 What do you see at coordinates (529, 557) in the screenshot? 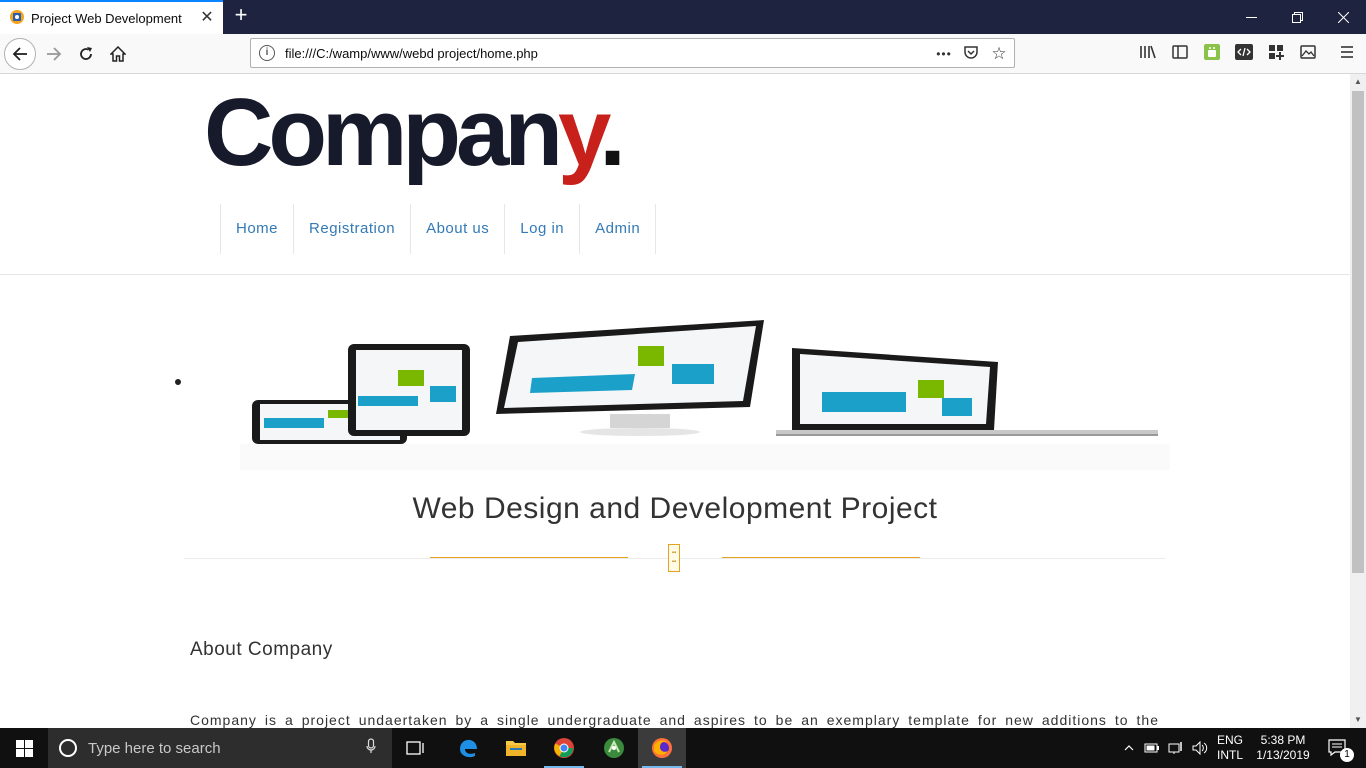
I see `divider-gold-left` at bounding box center [529, 557].